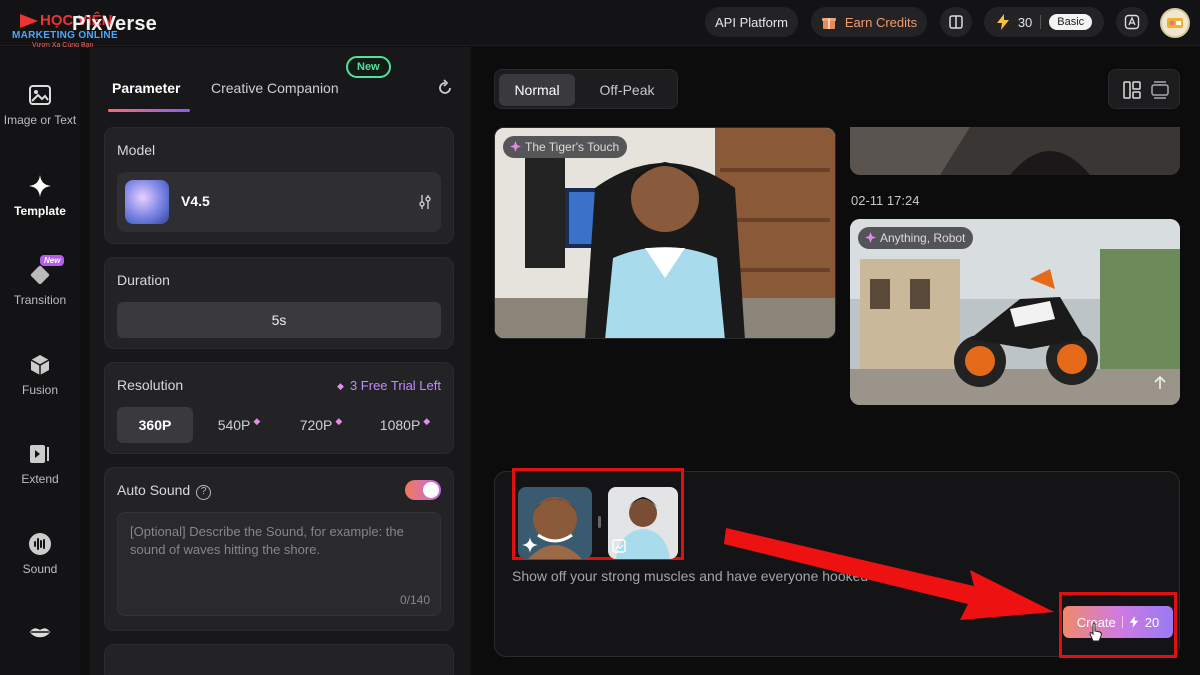  Describe the element at coordinates (195, 201) in the screenshot. I see `model-name: V4.5` at that location.